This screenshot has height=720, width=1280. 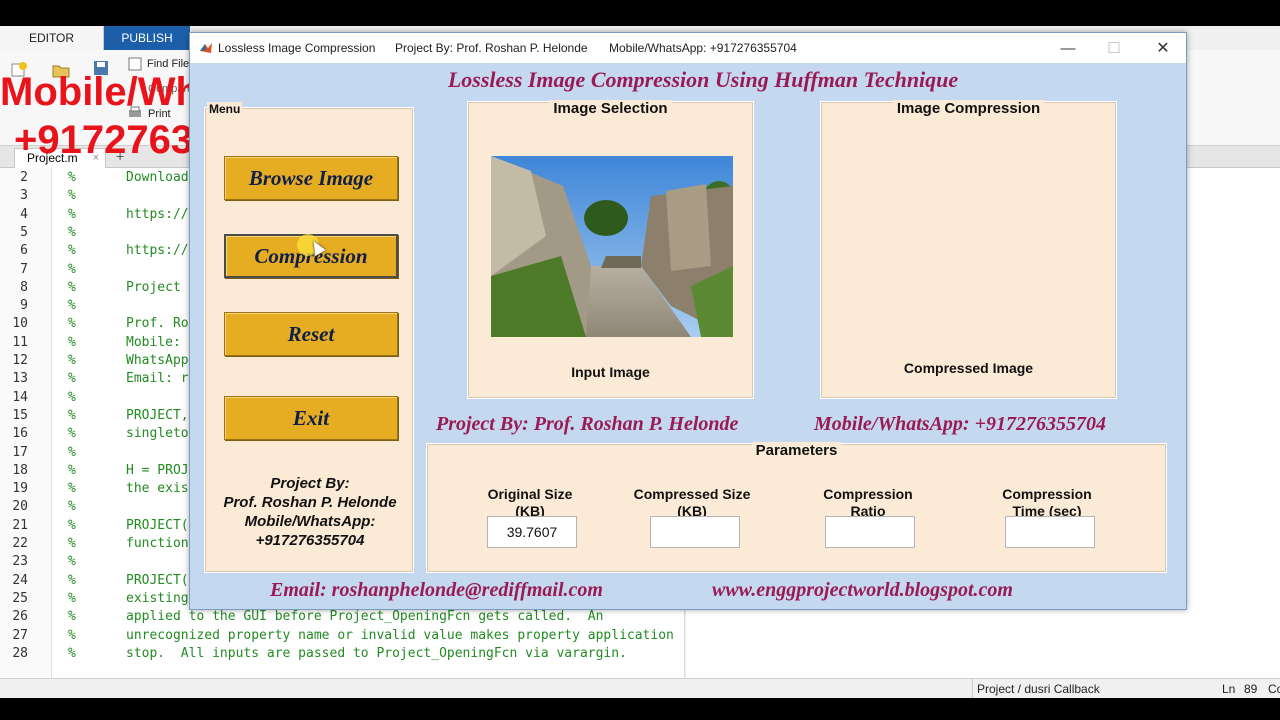 I want to click on tab-editor: EDITOR, so click(x=52, y=38).